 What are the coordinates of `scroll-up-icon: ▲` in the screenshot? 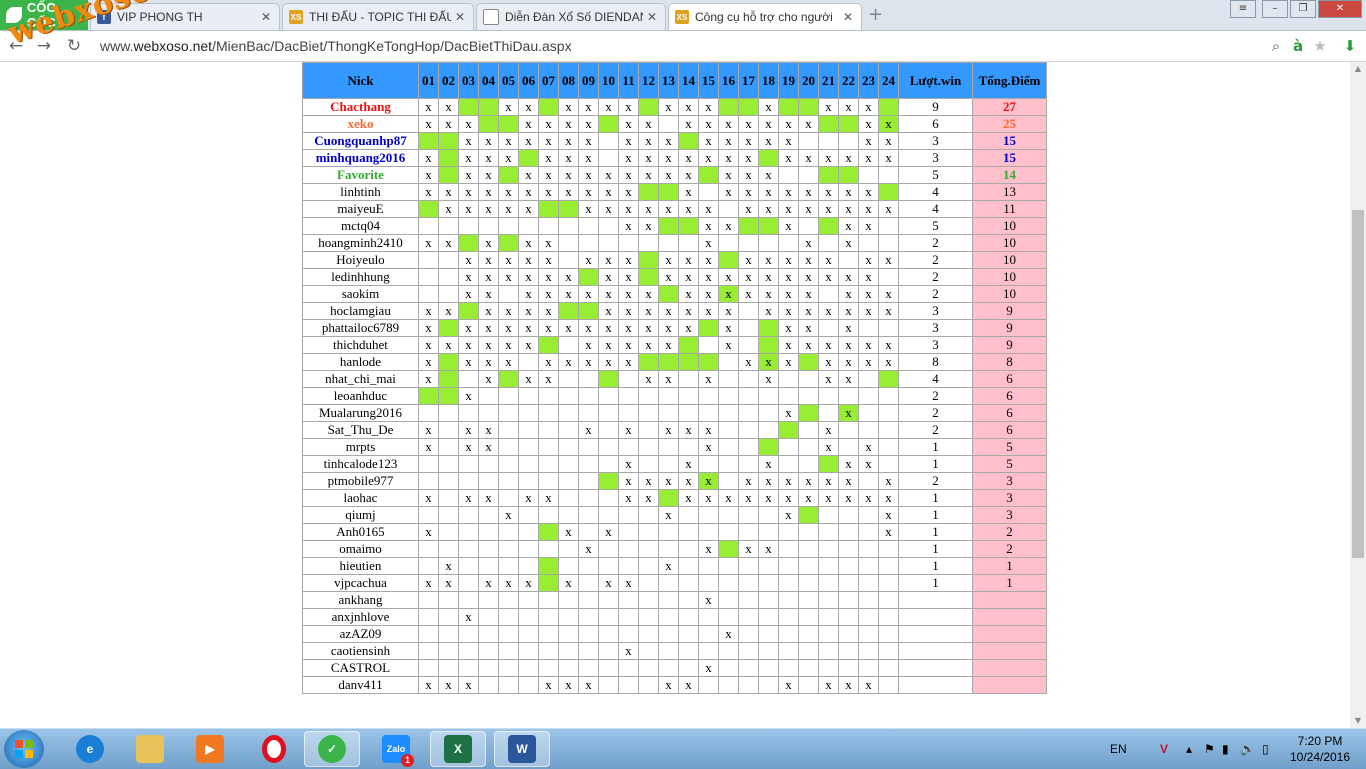 It's located at (1358, 69).